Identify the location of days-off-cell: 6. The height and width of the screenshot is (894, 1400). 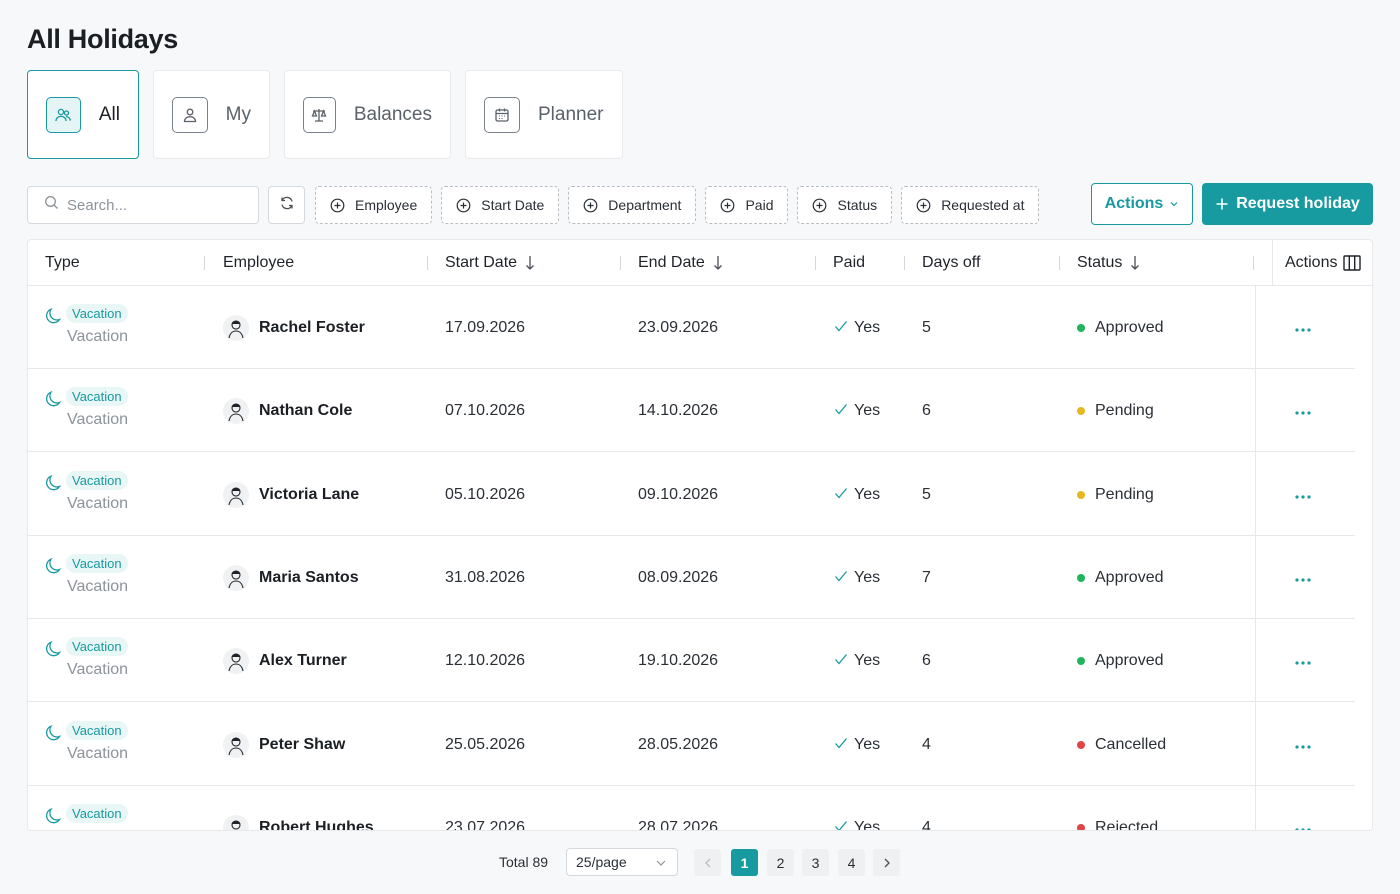
(926, 411).